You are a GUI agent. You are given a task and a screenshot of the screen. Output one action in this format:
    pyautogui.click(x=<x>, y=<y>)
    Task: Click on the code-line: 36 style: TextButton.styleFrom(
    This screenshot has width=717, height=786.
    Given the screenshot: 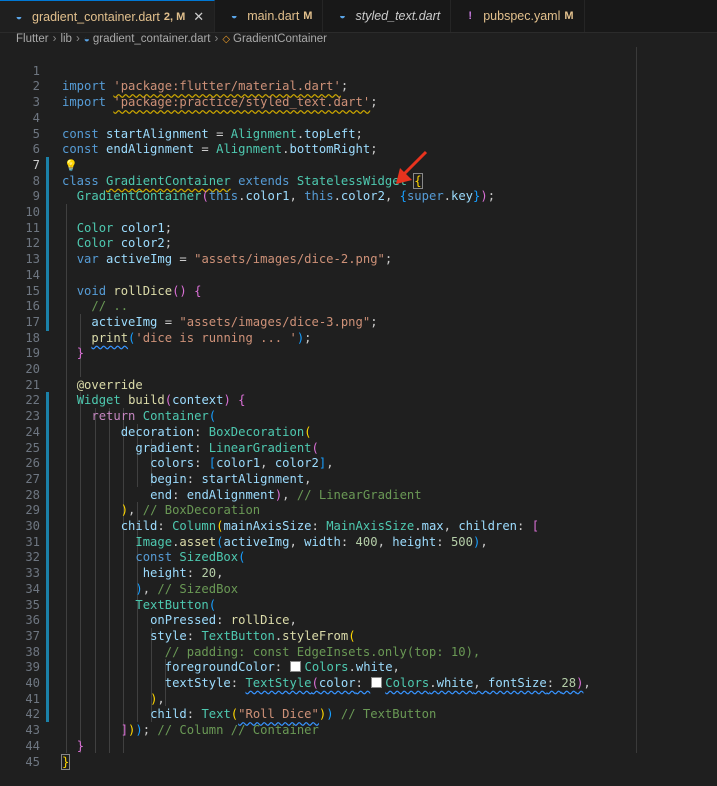 What is the action you would take?
    pyautogui.click(x=358, y=620)
    